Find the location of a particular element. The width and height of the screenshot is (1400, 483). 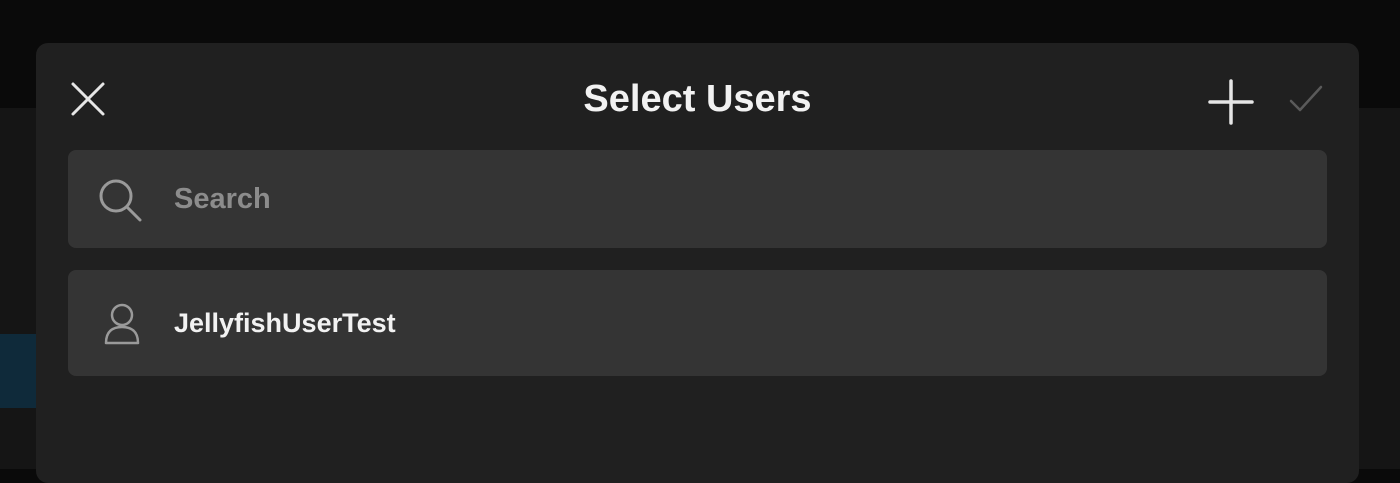

add-user-button is located at coordinates (1231, 102).